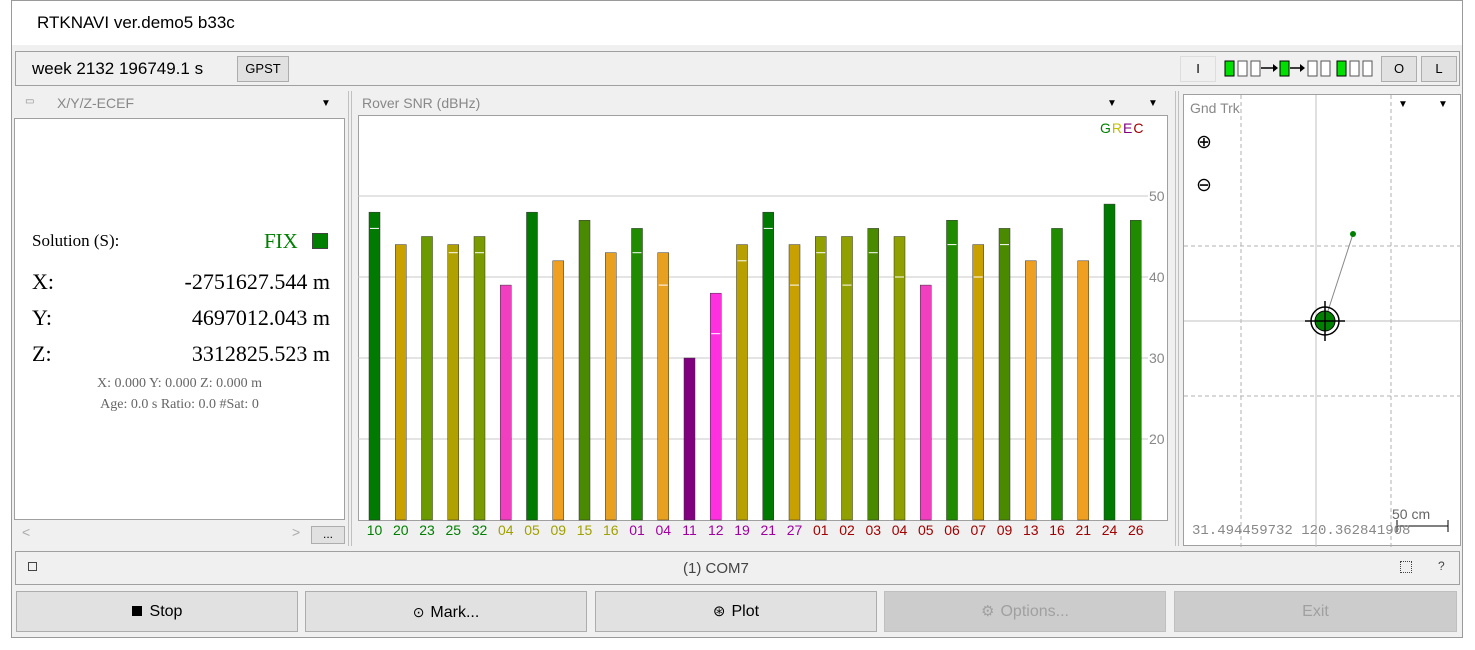 The height and width of the screenshot is (650, 1475). What do you see at coordinates (96, 103) in the screenshot?
I see `solution-format-label: X/Y/Z-ECEF` at bounding box center [96, 103].